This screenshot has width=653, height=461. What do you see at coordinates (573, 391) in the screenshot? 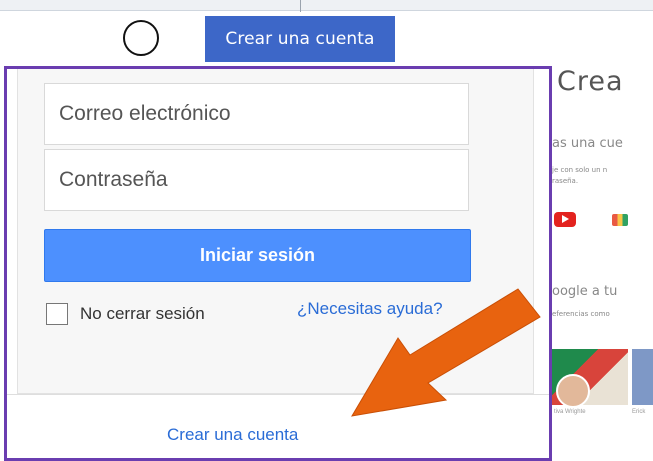
I see `avatar` at bounding box center [573, 391].